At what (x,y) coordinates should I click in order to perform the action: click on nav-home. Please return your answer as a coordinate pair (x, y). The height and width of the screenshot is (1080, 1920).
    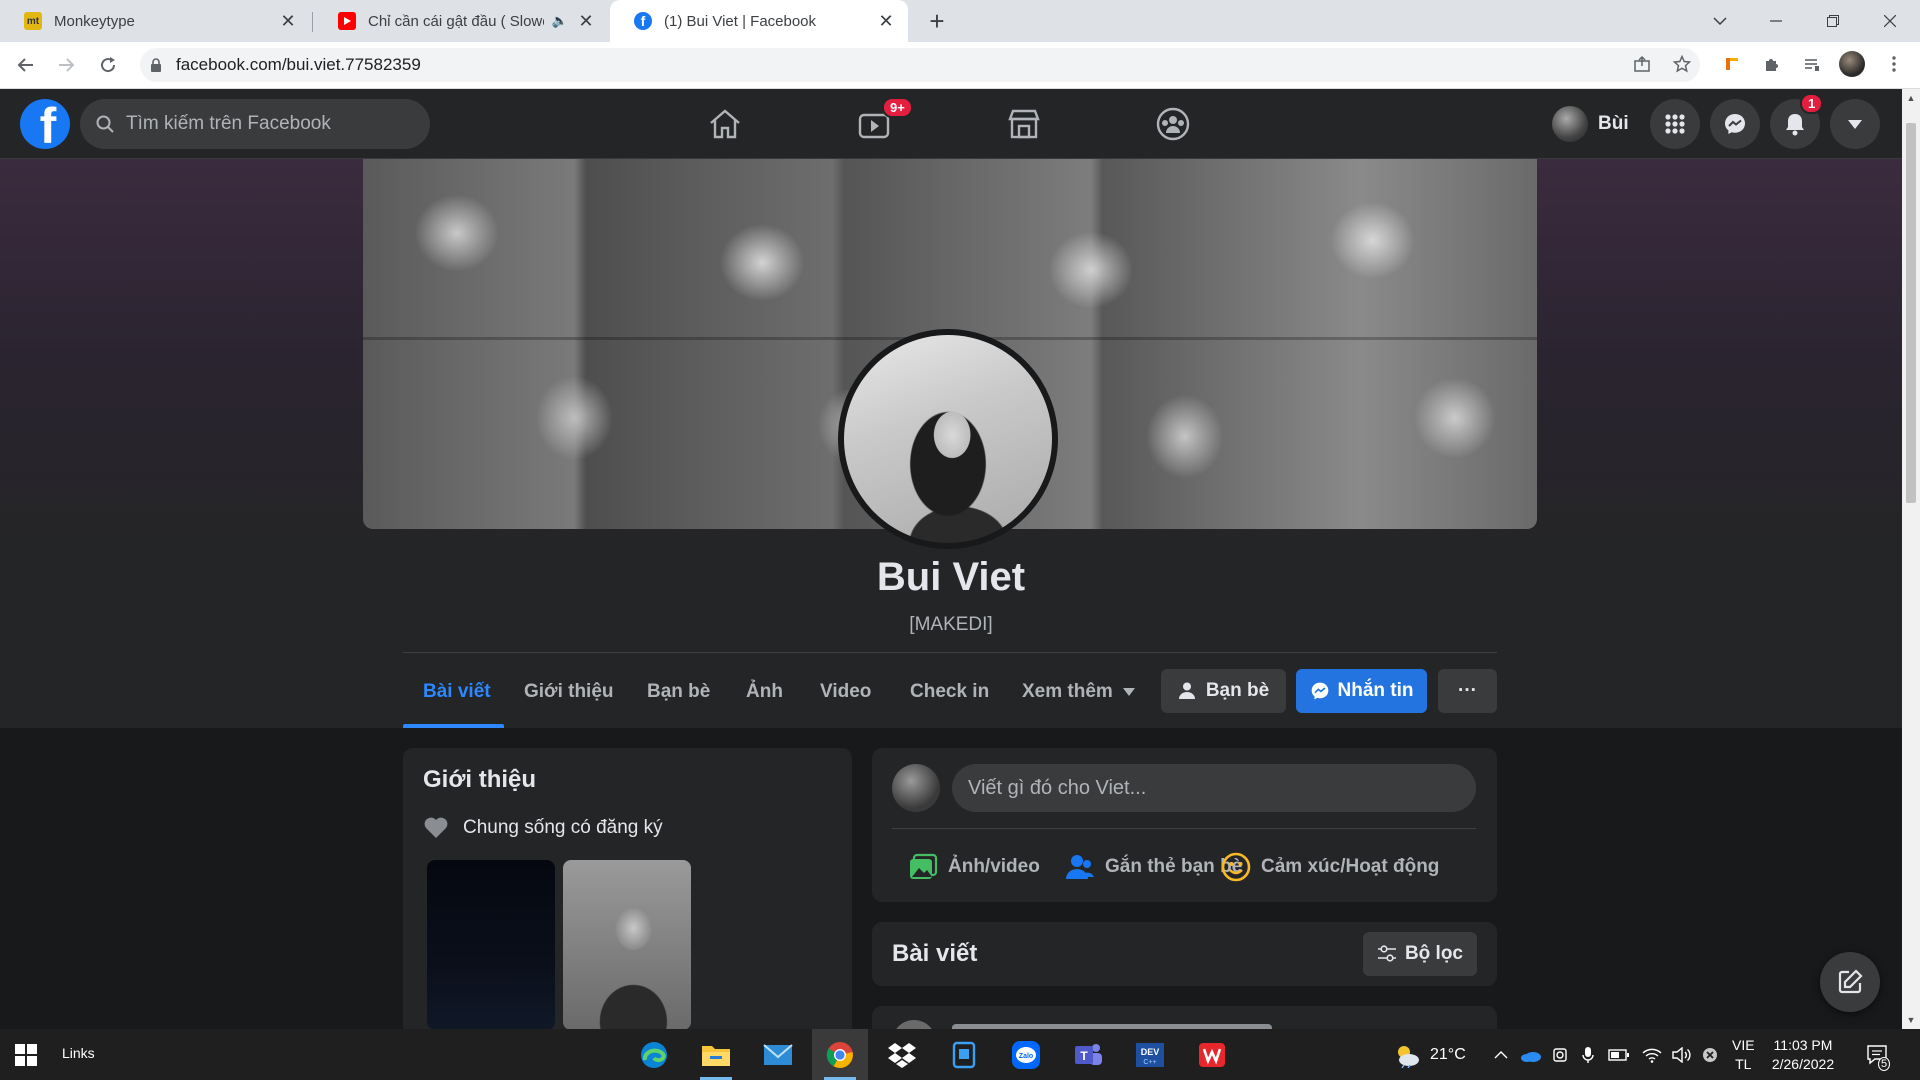
    Looking at the image, I should click on (725, 124).